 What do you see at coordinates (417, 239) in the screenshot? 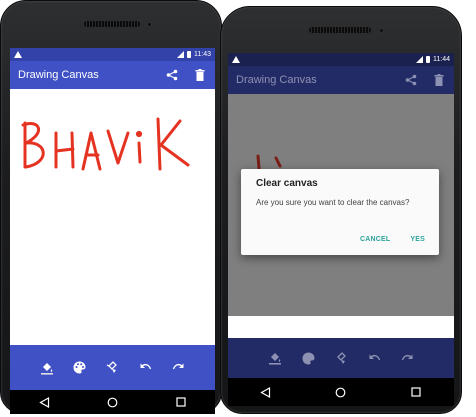
I see `yes-button: YES` at bounding box center [417, 239].